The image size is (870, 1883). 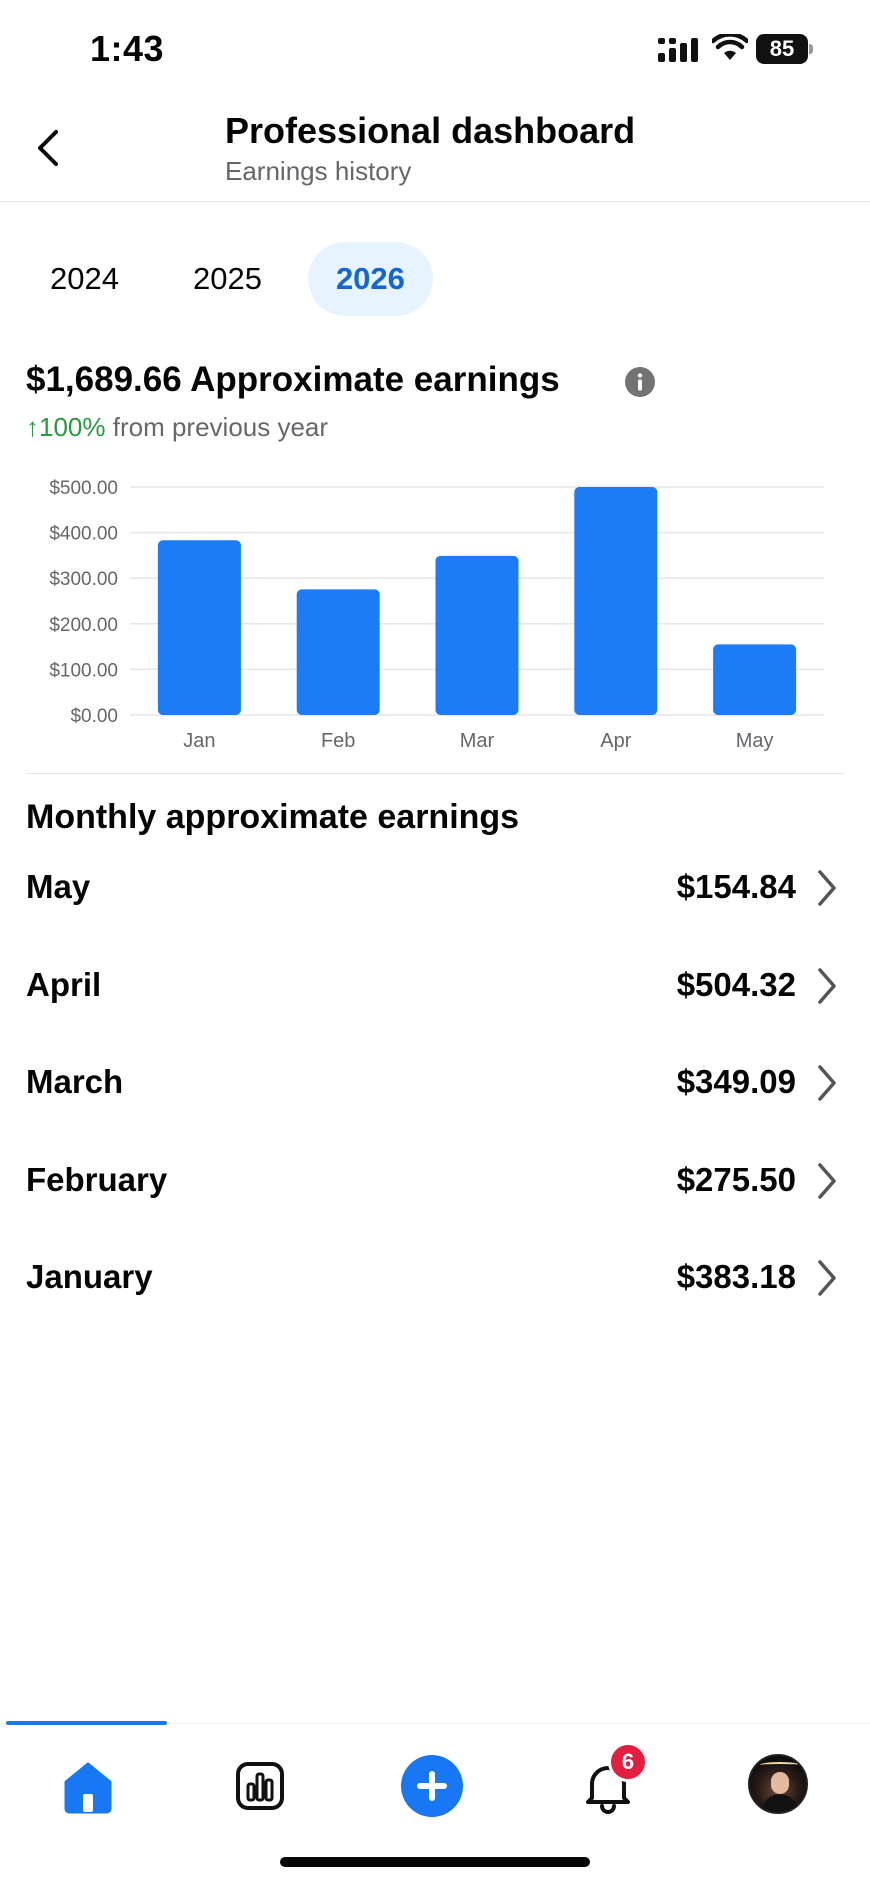 What do you see at coordinates (736, 984) in the screenshot?
I see `month-amount: $504.32` at bounding box center [736, 984].